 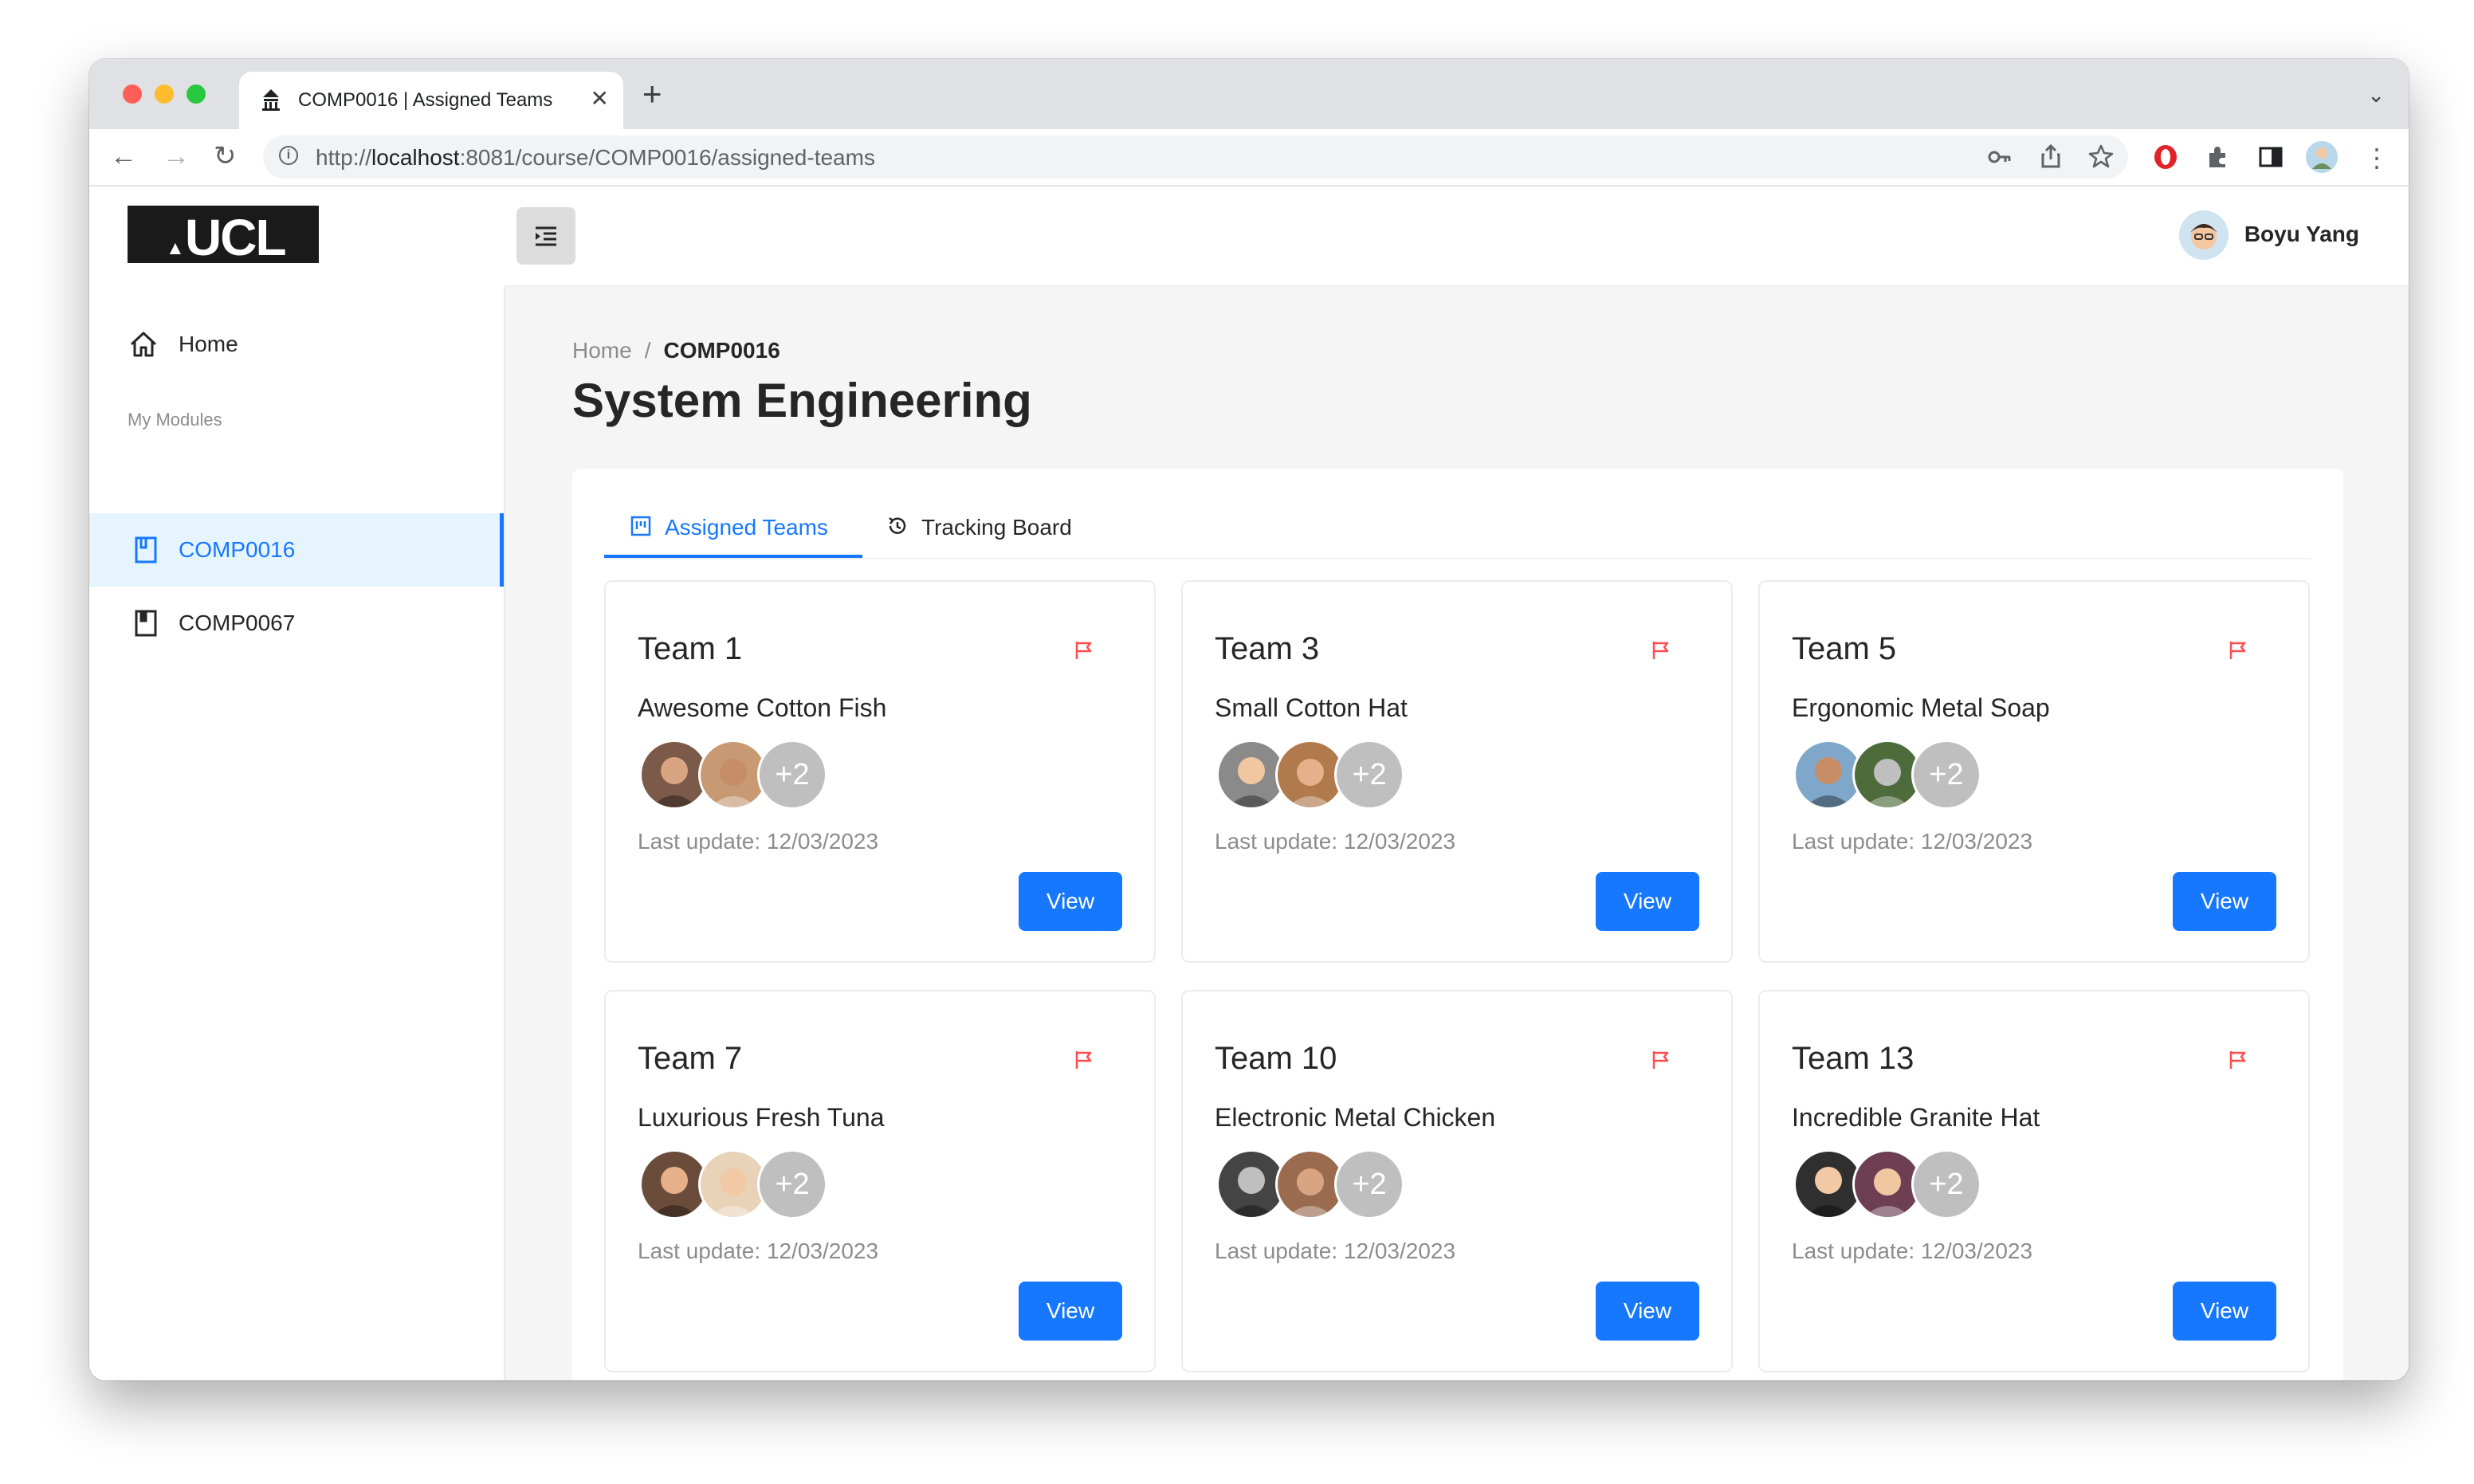 What do you see at coordinates (425, 100) in the screenshot?
I see `tab-title: COMP0016 | Assigned Teams` at bounding box center [425, 100].